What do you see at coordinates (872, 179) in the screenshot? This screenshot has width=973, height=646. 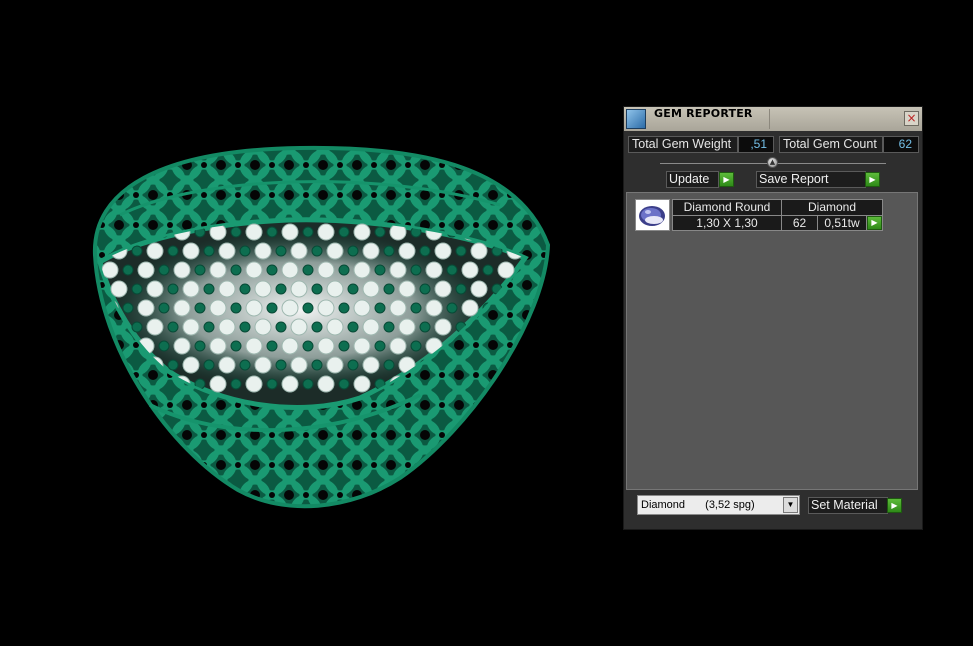 I see `save-report-arrow-icon: ▶` at bounding box center [872, 179].